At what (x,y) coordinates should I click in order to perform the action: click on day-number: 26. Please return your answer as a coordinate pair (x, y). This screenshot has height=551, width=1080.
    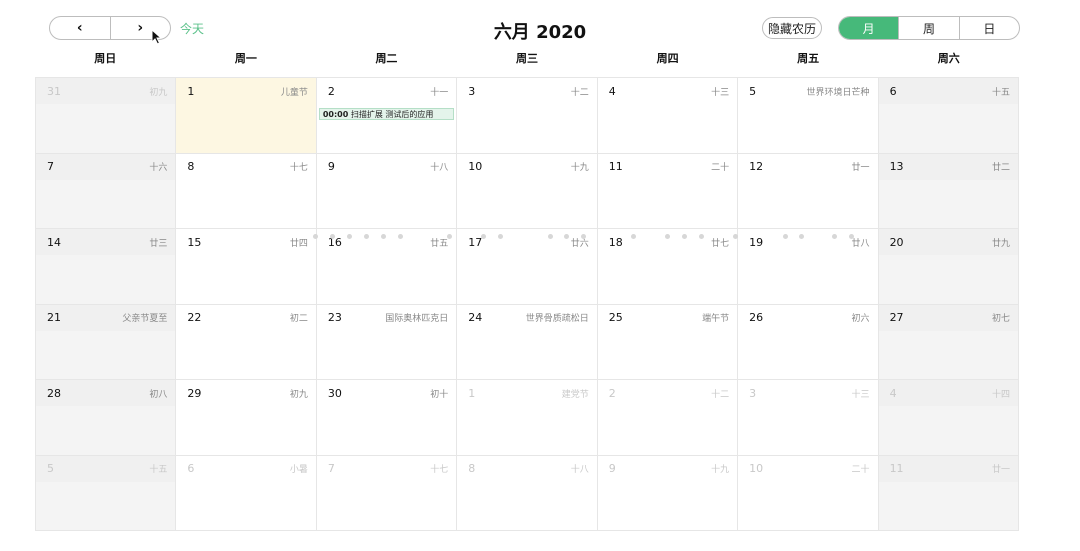
    Looking at the image, I should click on (756, 317).